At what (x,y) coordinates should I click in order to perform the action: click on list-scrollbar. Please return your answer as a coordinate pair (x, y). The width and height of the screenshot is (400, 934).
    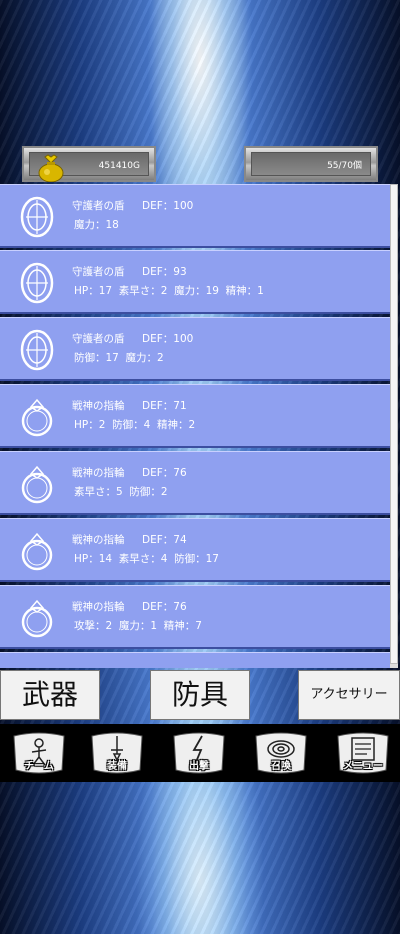
    Looking at the image, I should click on (394, 426).